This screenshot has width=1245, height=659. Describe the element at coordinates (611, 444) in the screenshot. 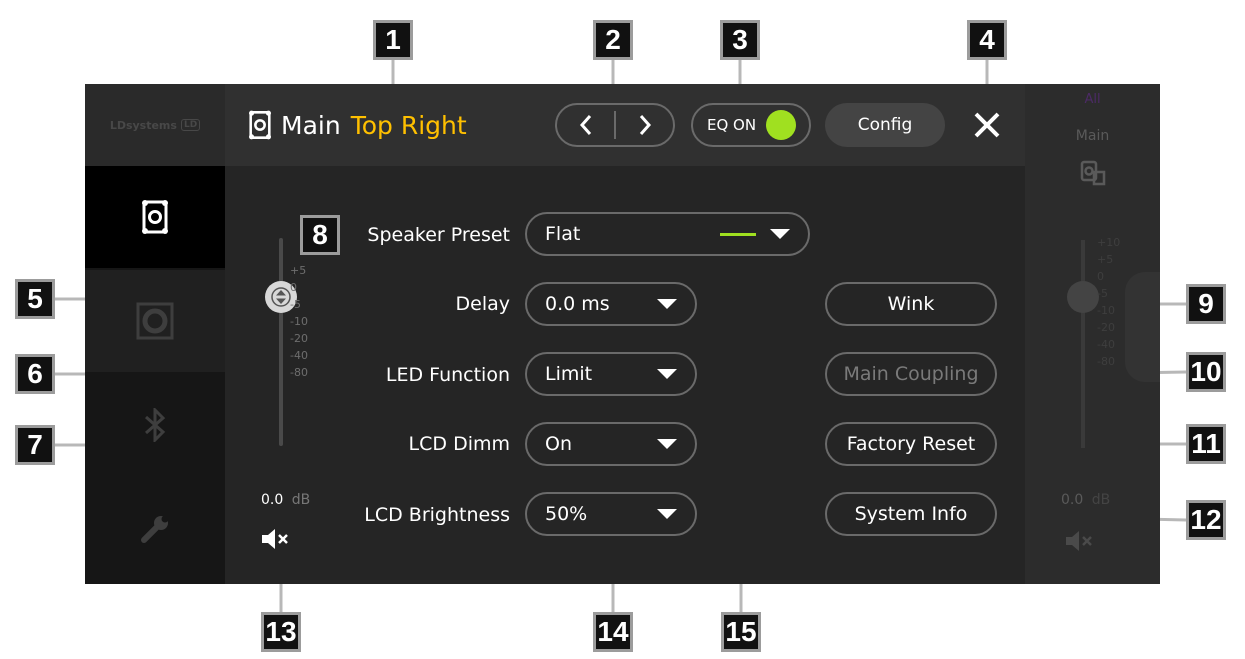

I see `lcd-dimm-dropdown: On` at that location.